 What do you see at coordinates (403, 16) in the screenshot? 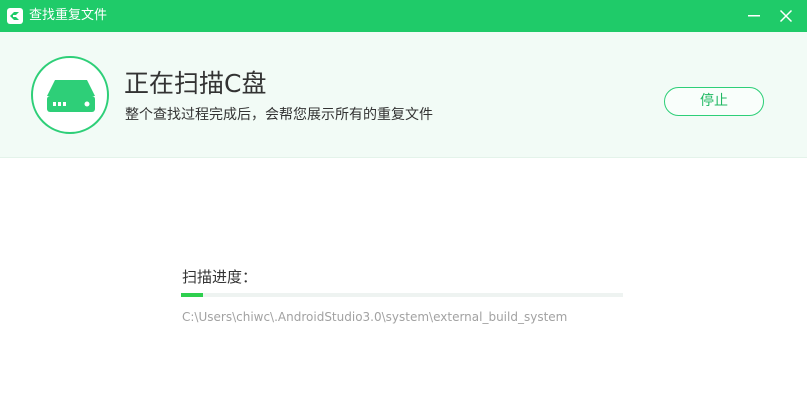
I see `title-bar: 查找重复文件` at bounding box center [403, 16].